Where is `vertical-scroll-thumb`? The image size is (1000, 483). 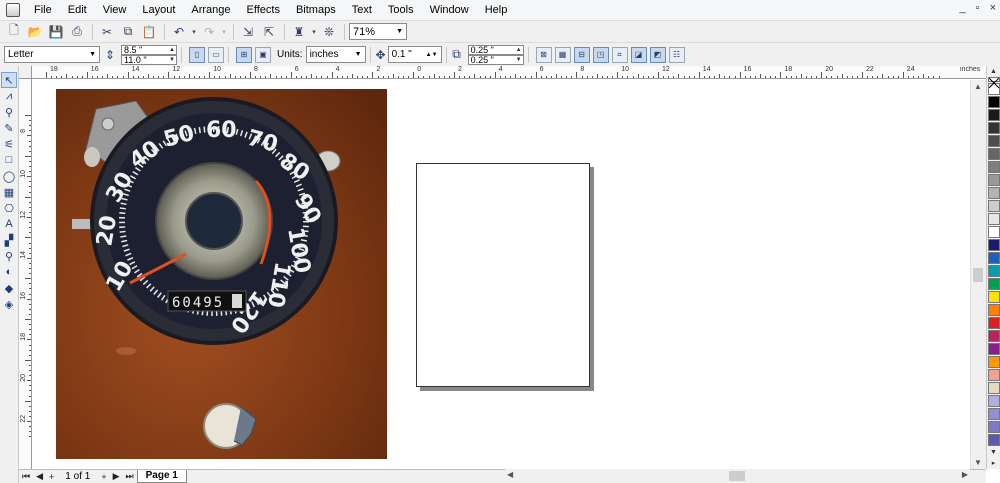
vertical-scroll-thumb is located at coordinates (978, 275).